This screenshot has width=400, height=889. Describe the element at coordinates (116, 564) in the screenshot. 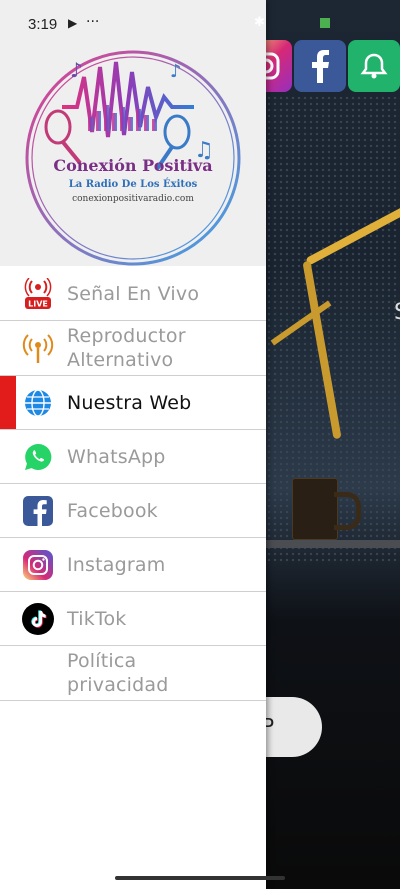

I see `menu-item-label: Instagram` at that location.